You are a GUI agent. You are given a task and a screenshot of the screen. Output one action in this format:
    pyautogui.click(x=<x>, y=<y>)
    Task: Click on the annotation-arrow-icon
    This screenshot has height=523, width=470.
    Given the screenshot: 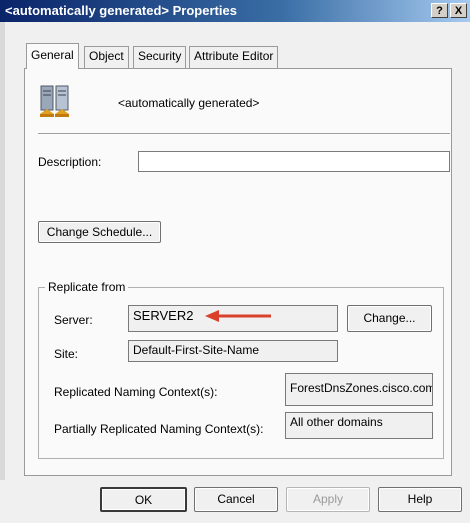 What is the action you would take?
    pyautogui.click(x=238, y=316)
    